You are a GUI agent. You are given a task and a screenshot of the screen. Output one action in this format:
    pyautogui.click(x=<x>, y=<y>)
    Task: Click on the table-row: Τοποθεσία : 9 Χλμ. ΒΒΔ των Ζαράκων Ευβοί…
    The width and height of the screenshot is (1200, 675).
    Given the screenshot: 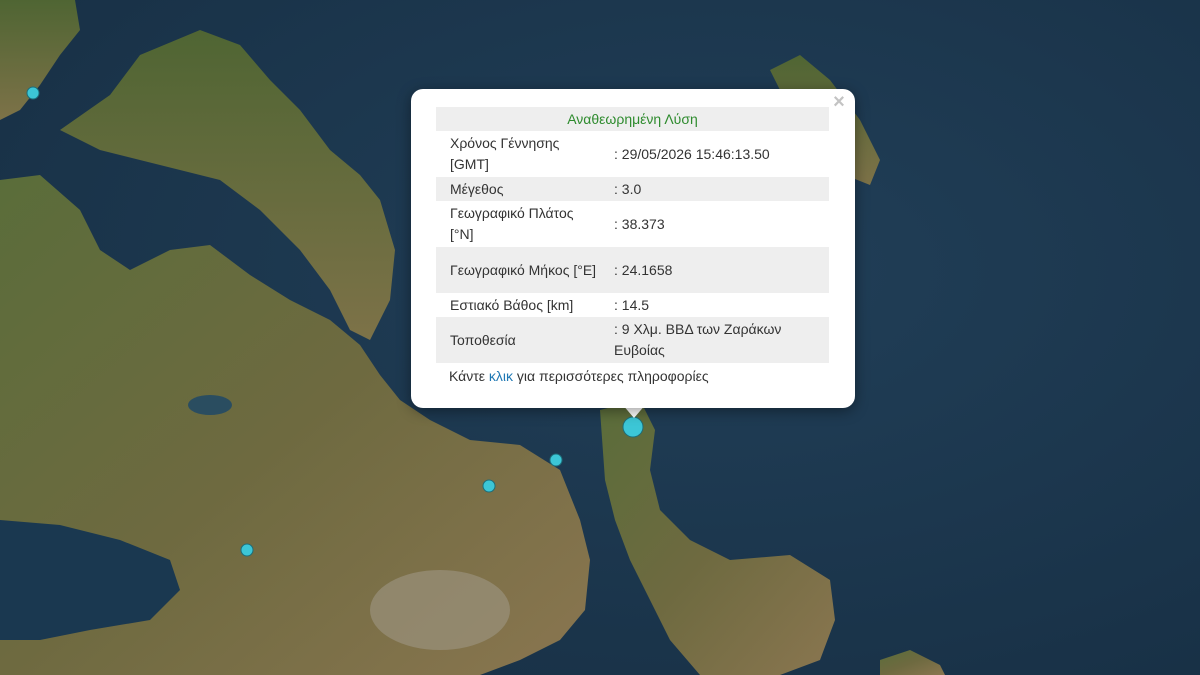 What is the action you would take?
    pyautogui.click(x=632, y=340)
    